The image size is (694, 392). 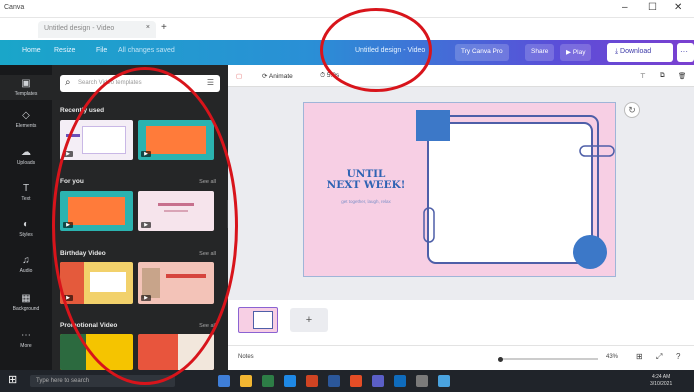 What do you see at coordinates (347, 381) in the screenshot?
I see `windows-taskbar: ⊞ Type here to search 4:24 AM 3/10/2021` at bounding box center [347, 381].